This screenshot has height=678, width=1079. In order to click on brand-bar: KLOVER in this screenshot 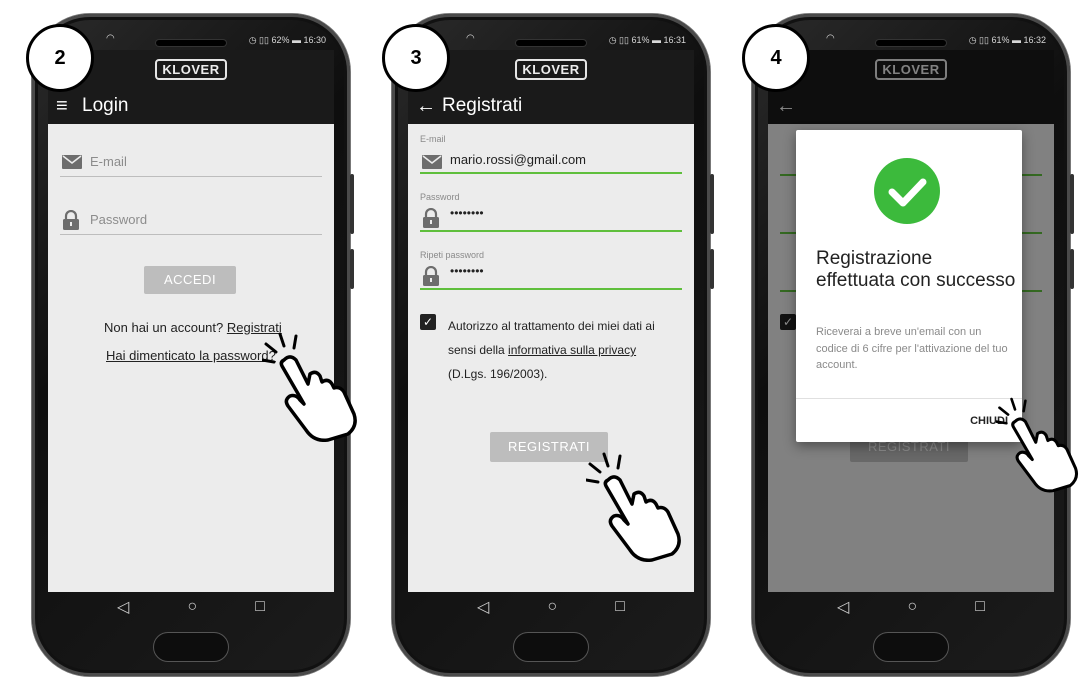, I will do `click(551, 69)`.